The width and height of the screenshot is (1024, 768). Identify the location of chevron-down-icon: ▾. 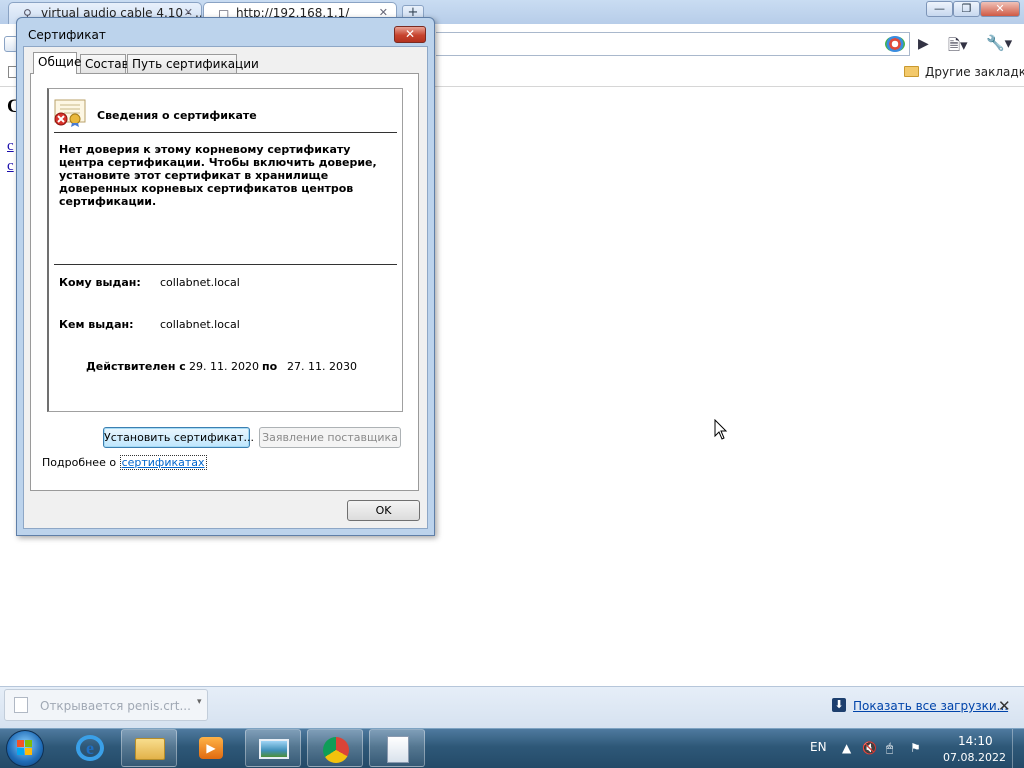
(199, 702).